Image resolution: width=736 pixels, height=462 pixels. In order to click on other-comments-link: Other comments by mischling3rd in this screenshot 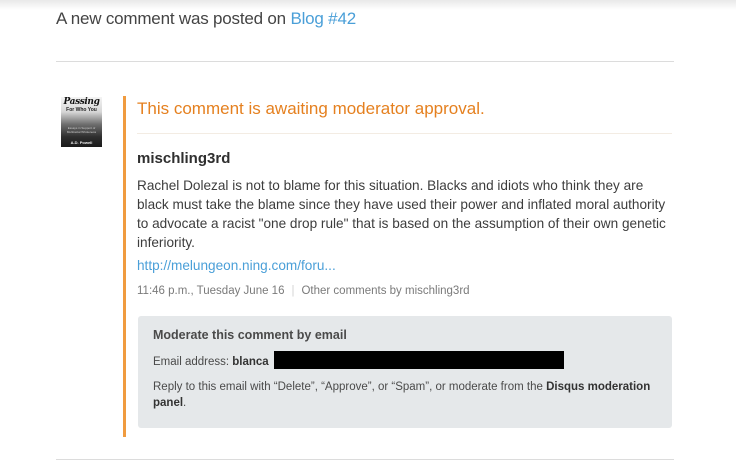, I will do `click(385, 291)`.